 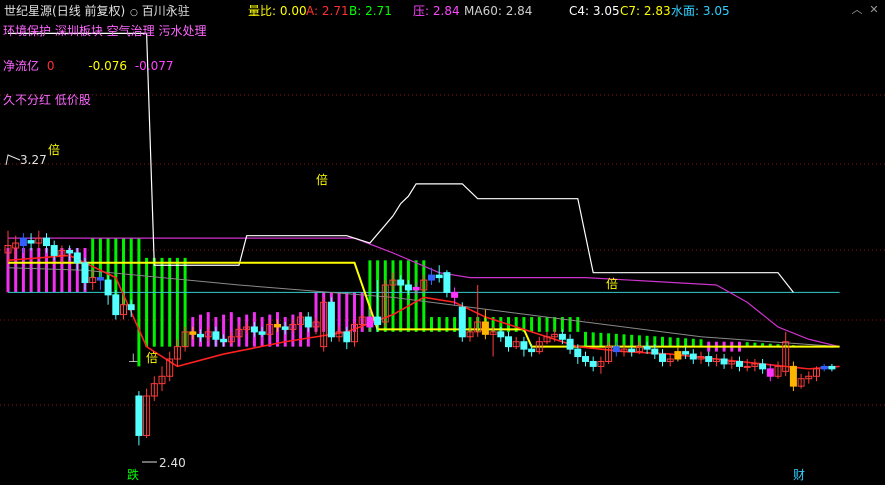 I want to click on stock-name-group: ○ 百川永驻, so click(x=160, y=11).